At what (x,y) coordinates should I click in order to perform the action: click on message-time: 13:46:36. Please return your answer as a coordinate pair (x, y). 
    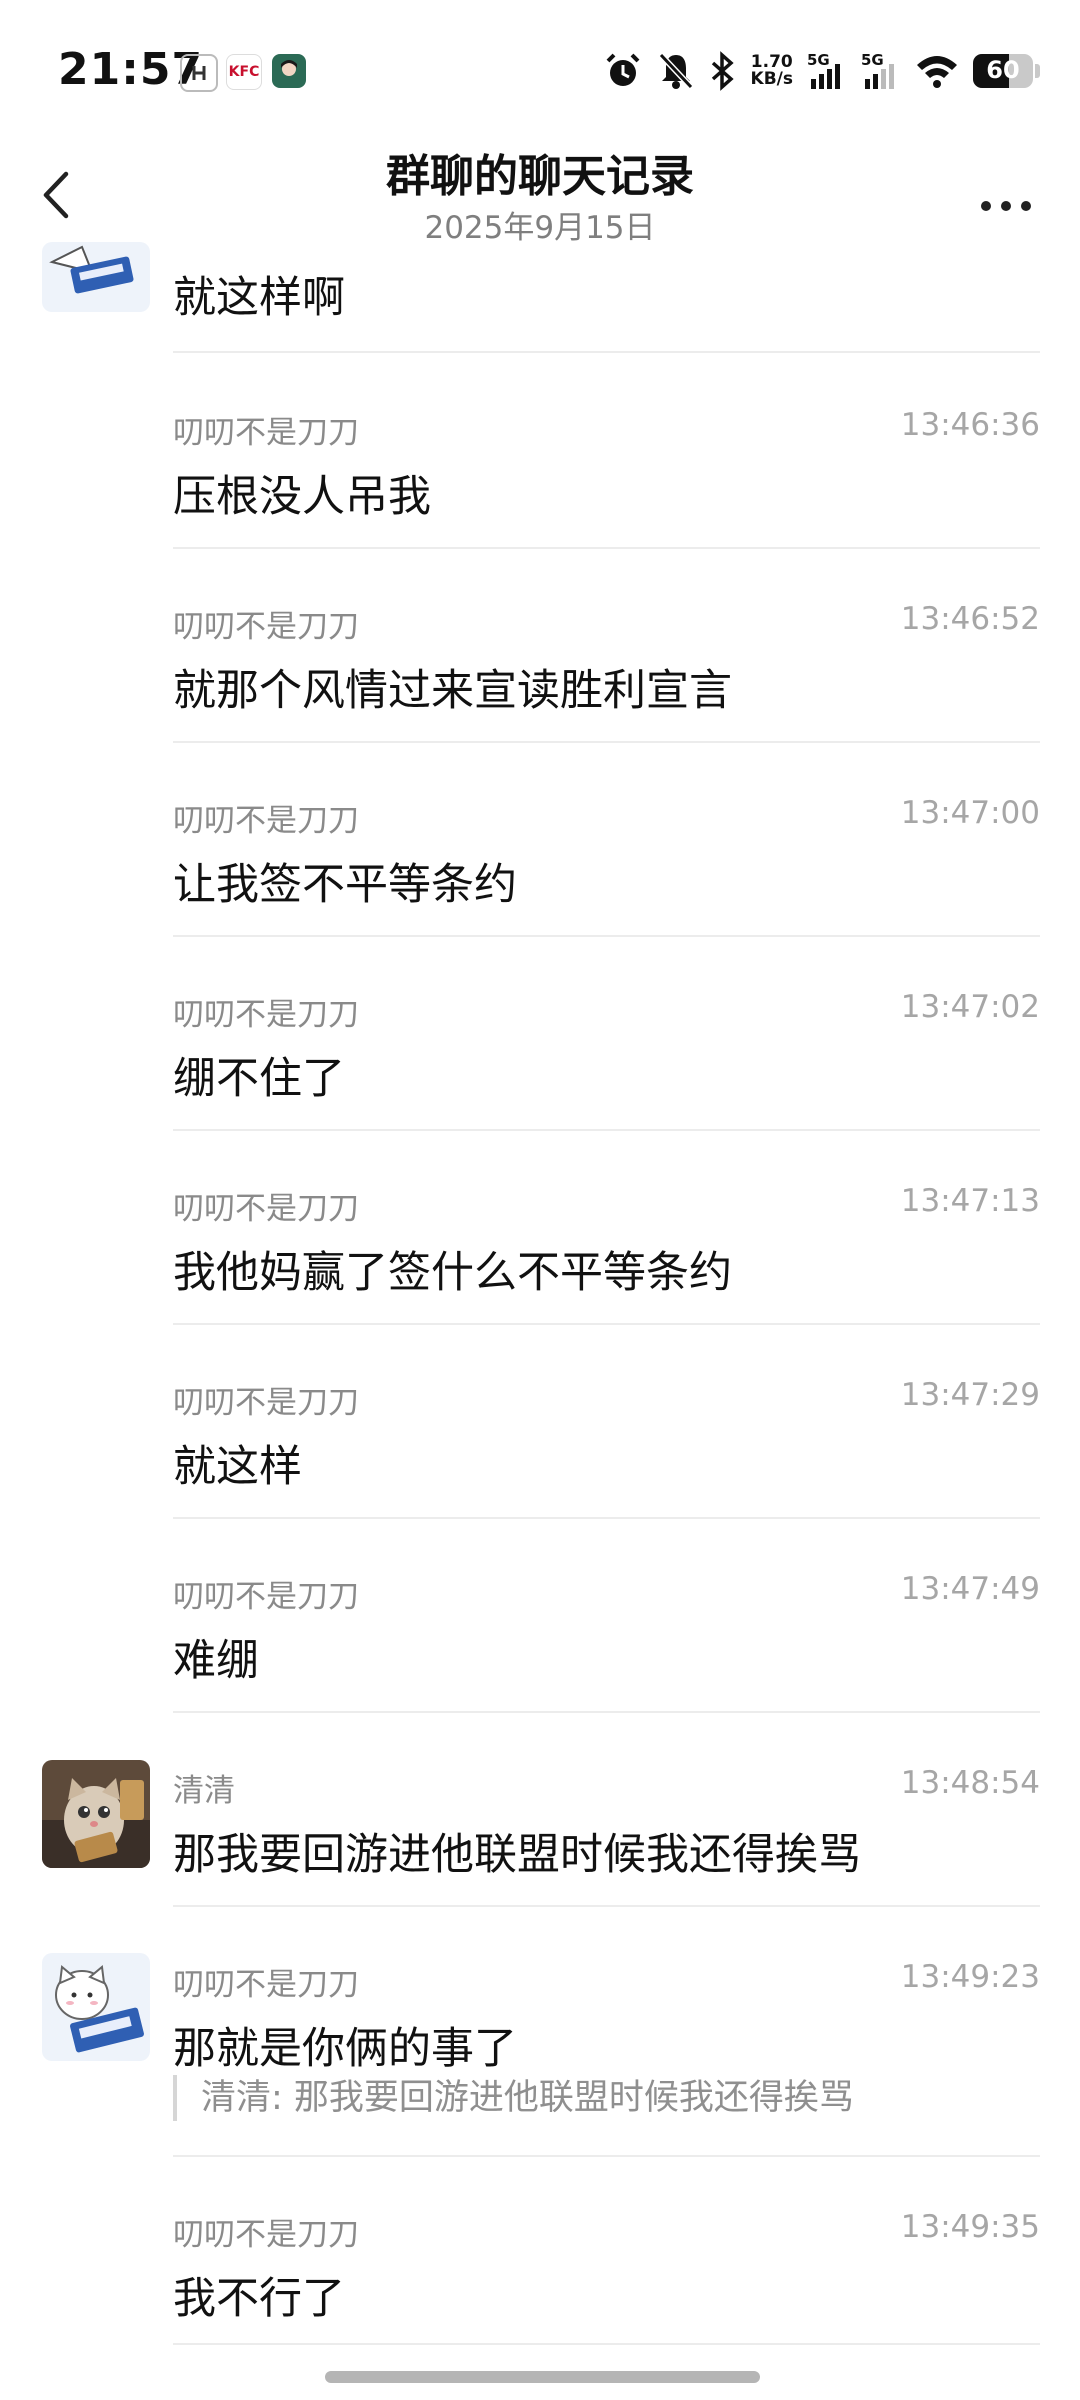
    Looking at the image, I should click on (970, 425).